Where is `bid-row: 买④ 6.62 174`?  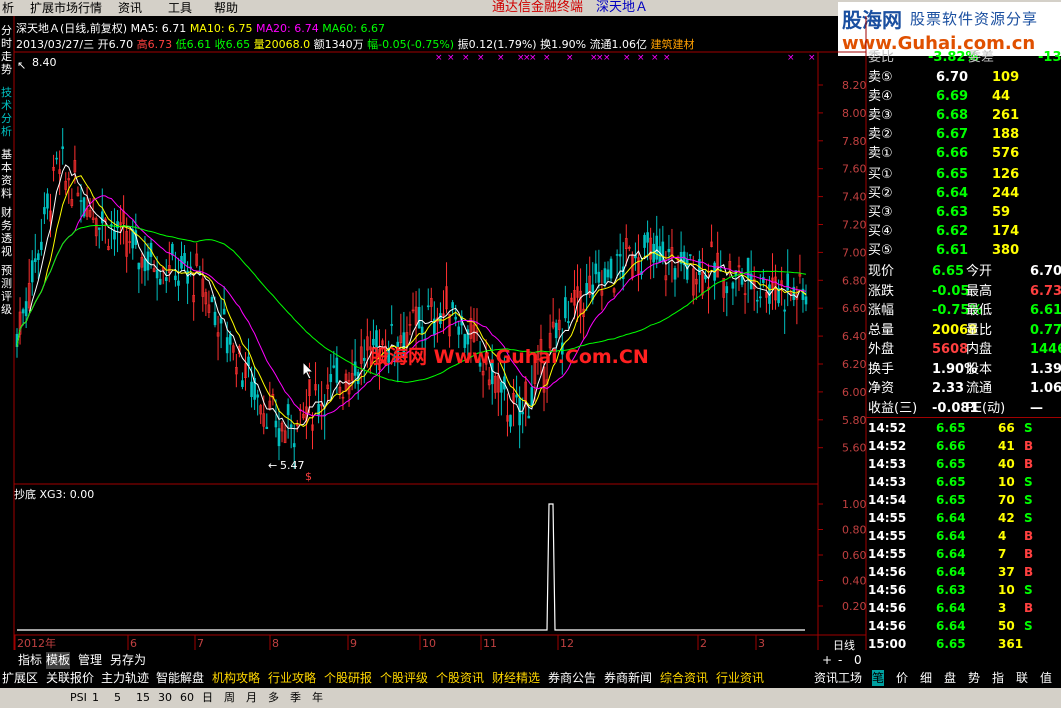 bid-row: 买④ 6.62 174 is located at coordinates (964, 231).